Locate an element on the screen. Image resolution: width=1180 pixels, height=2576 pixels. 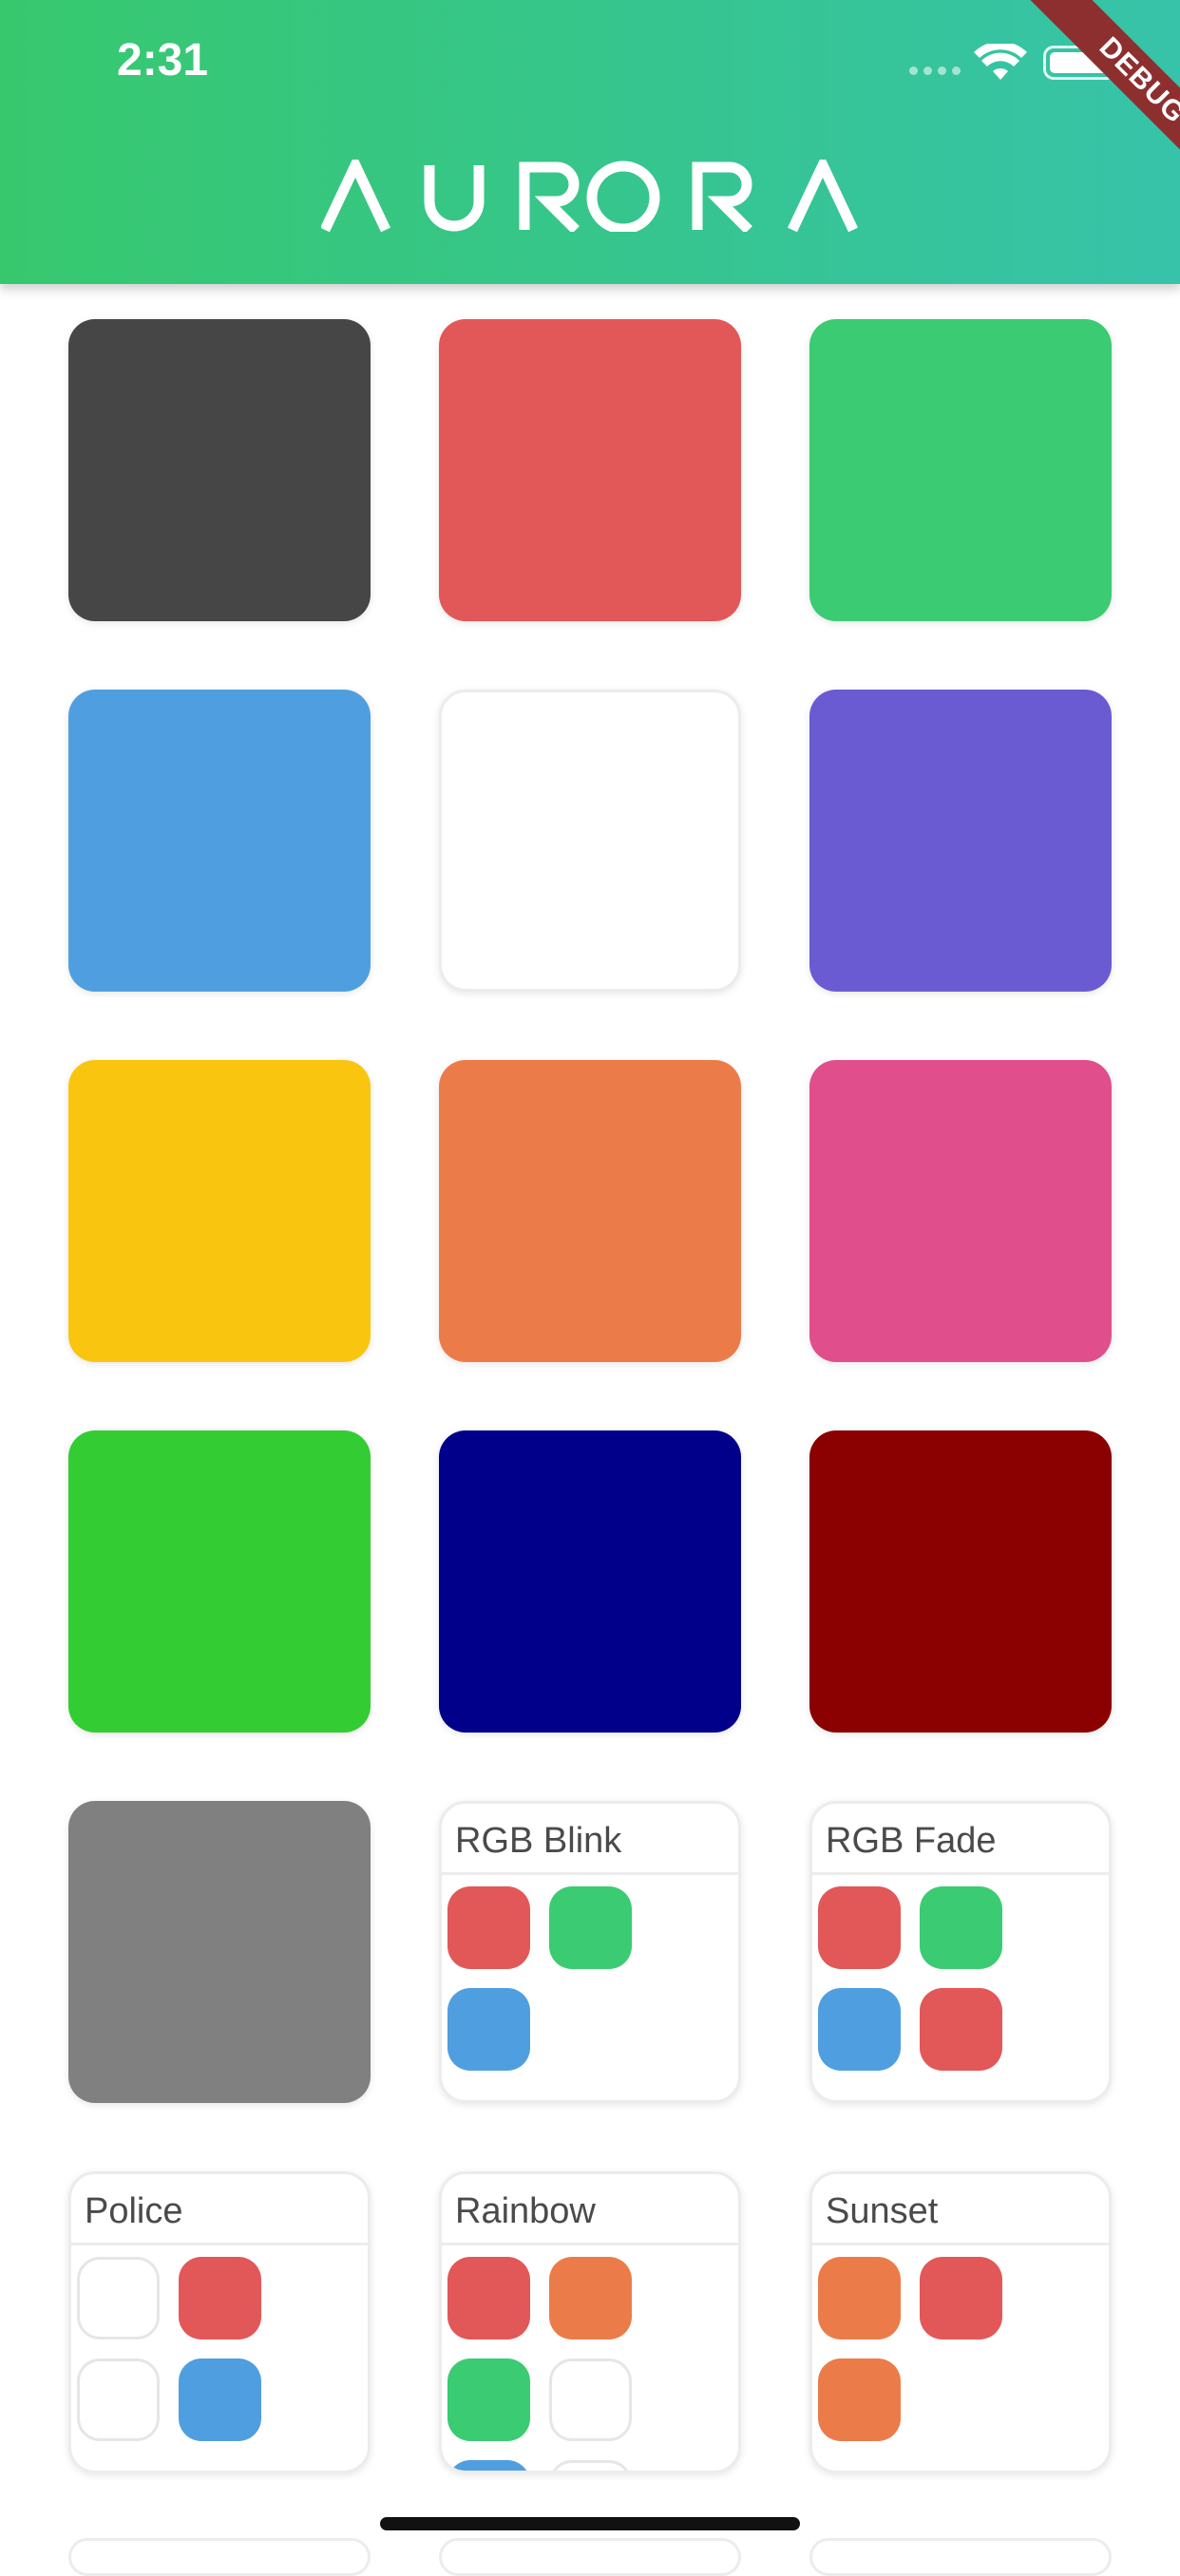
color-tile-dark-red is located at coordinates (960, 1581).